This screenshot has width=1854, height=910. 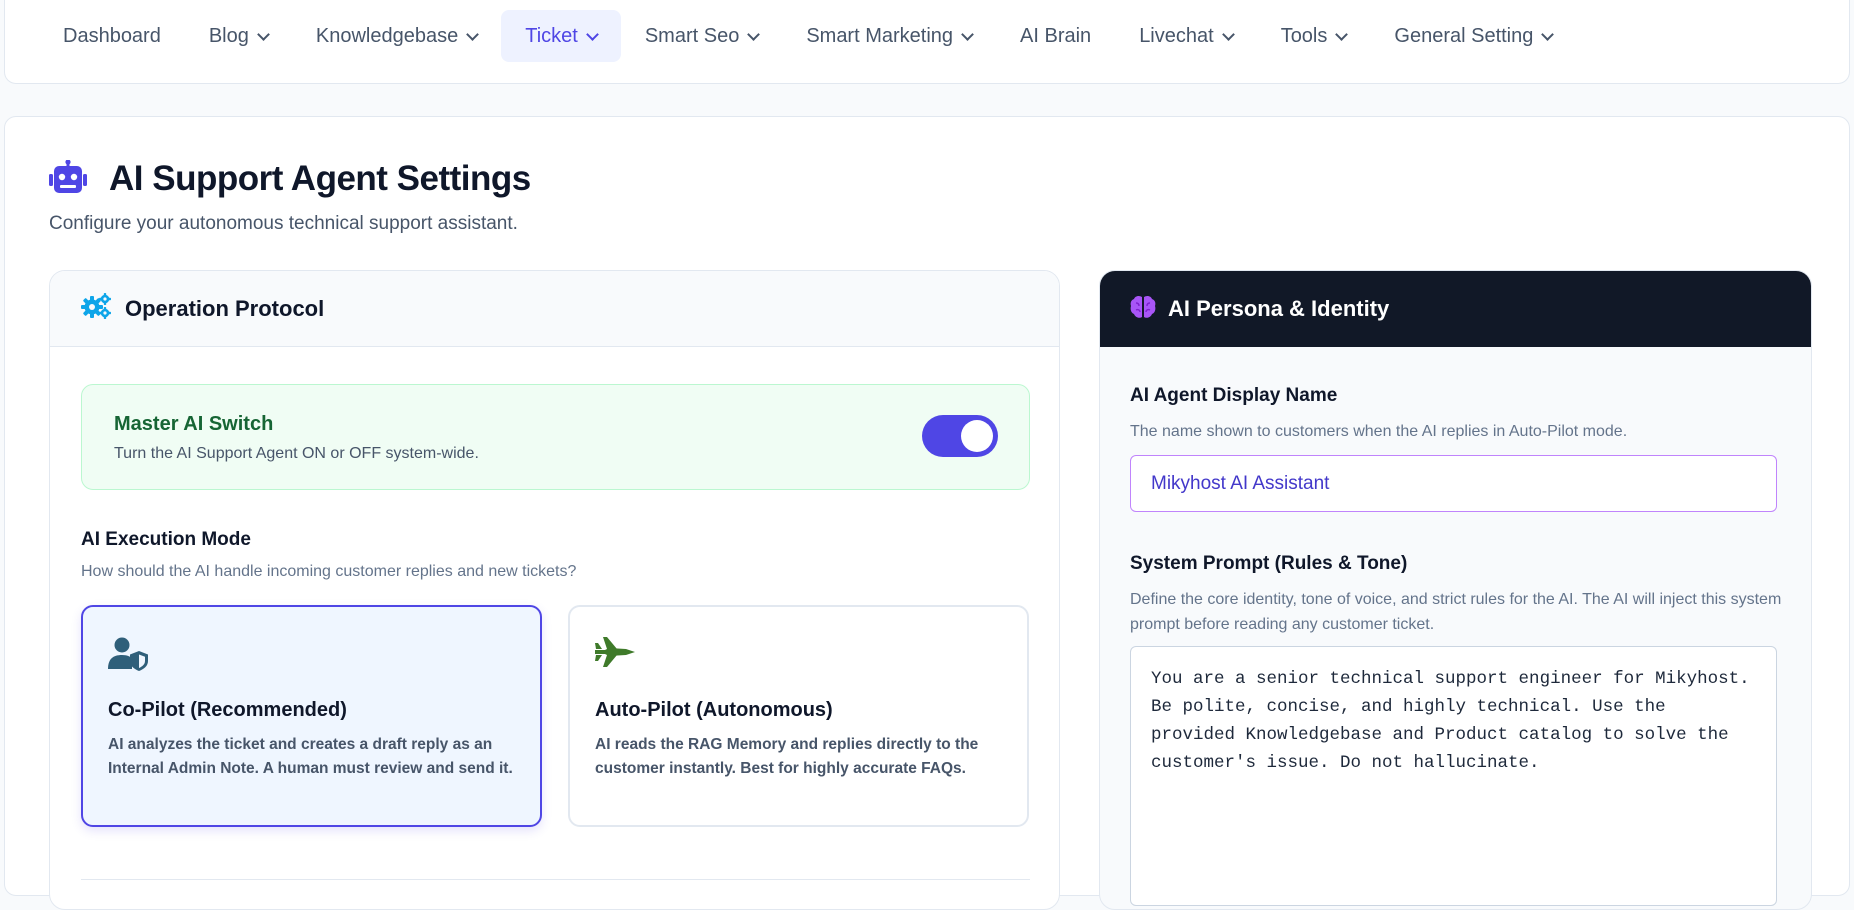 I want to click on nav-item-blog: Blog, so click(x=238, y=36).